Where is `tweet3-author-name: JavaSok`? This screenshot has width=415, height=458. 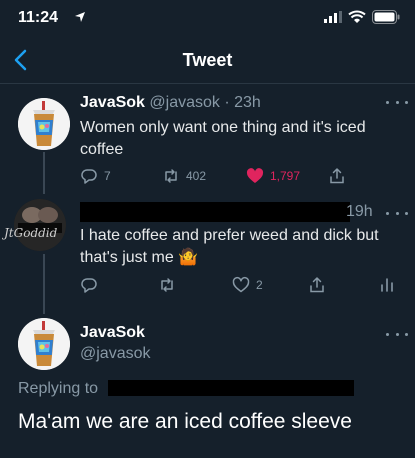 tweet3-author-name: JavaSok is located at coordinates (112, 332).